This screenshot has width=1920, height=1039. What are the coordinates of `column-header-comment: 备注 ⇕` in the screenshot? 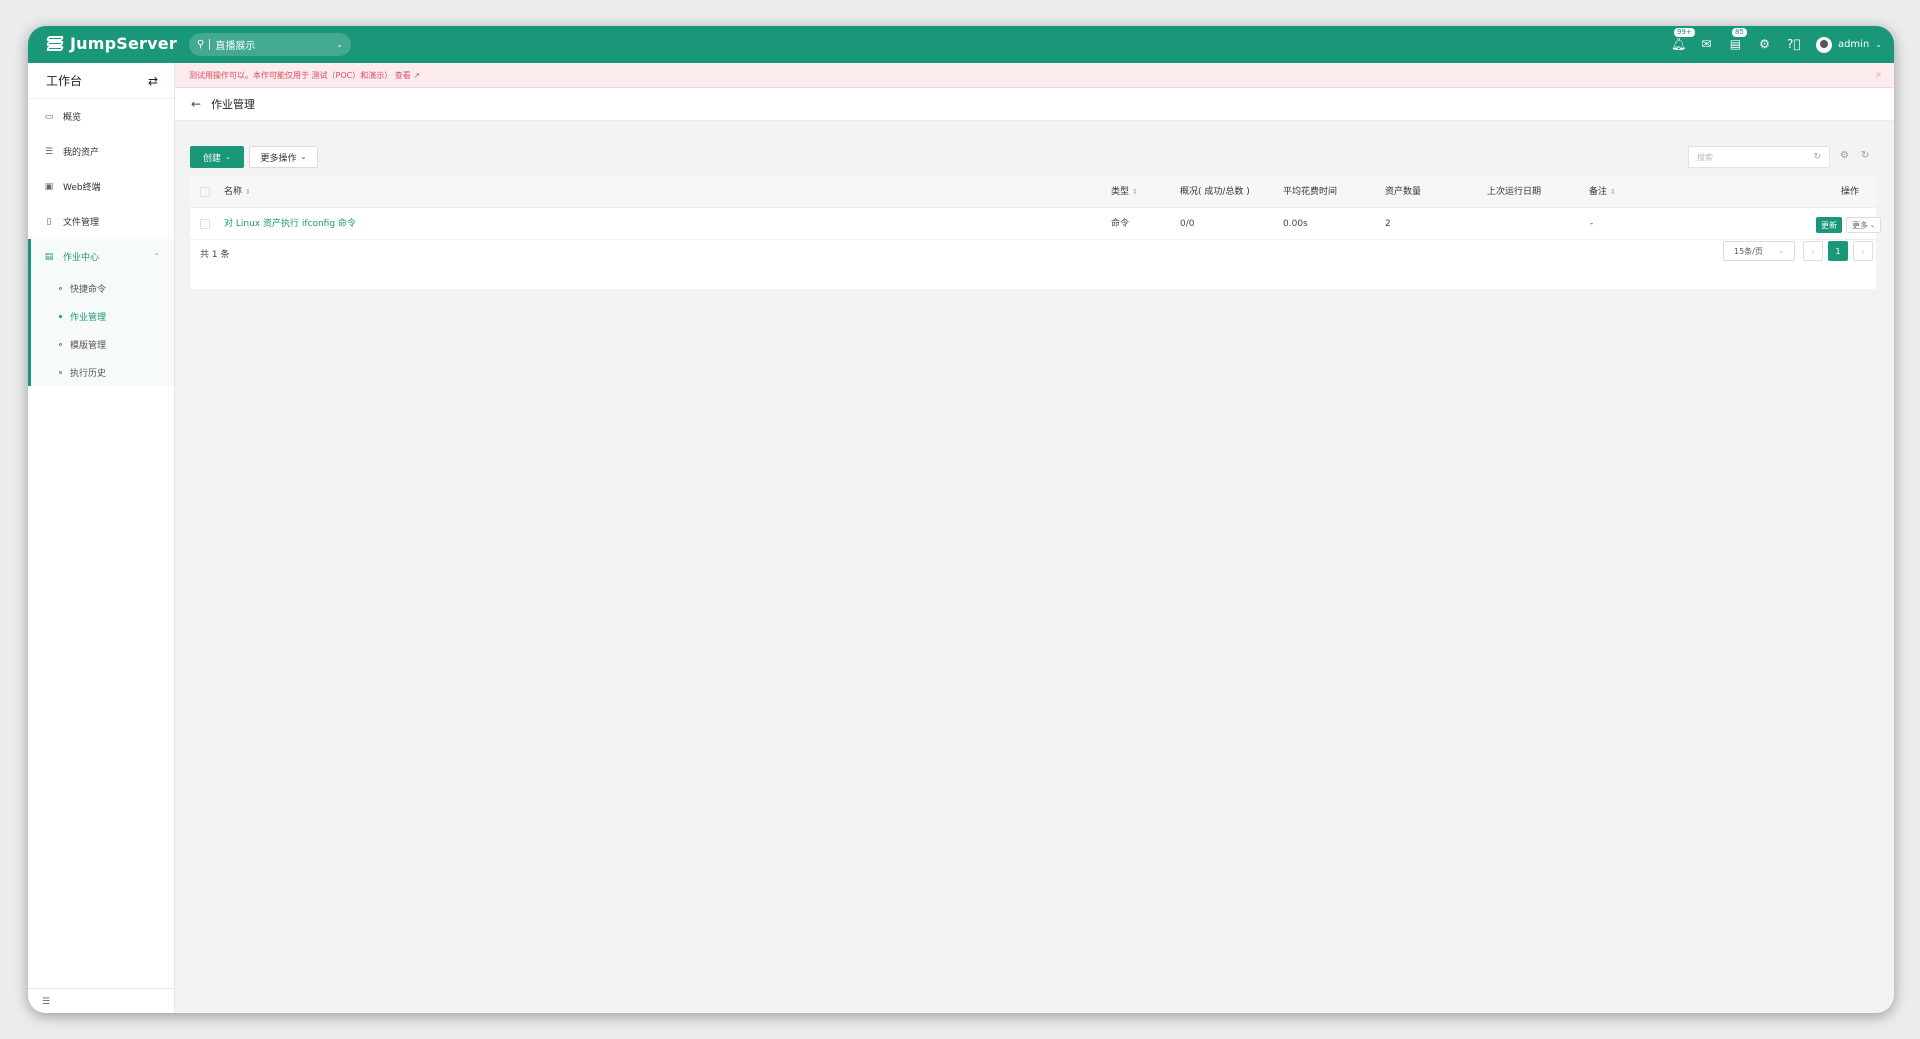 It's located at (1602, 192).